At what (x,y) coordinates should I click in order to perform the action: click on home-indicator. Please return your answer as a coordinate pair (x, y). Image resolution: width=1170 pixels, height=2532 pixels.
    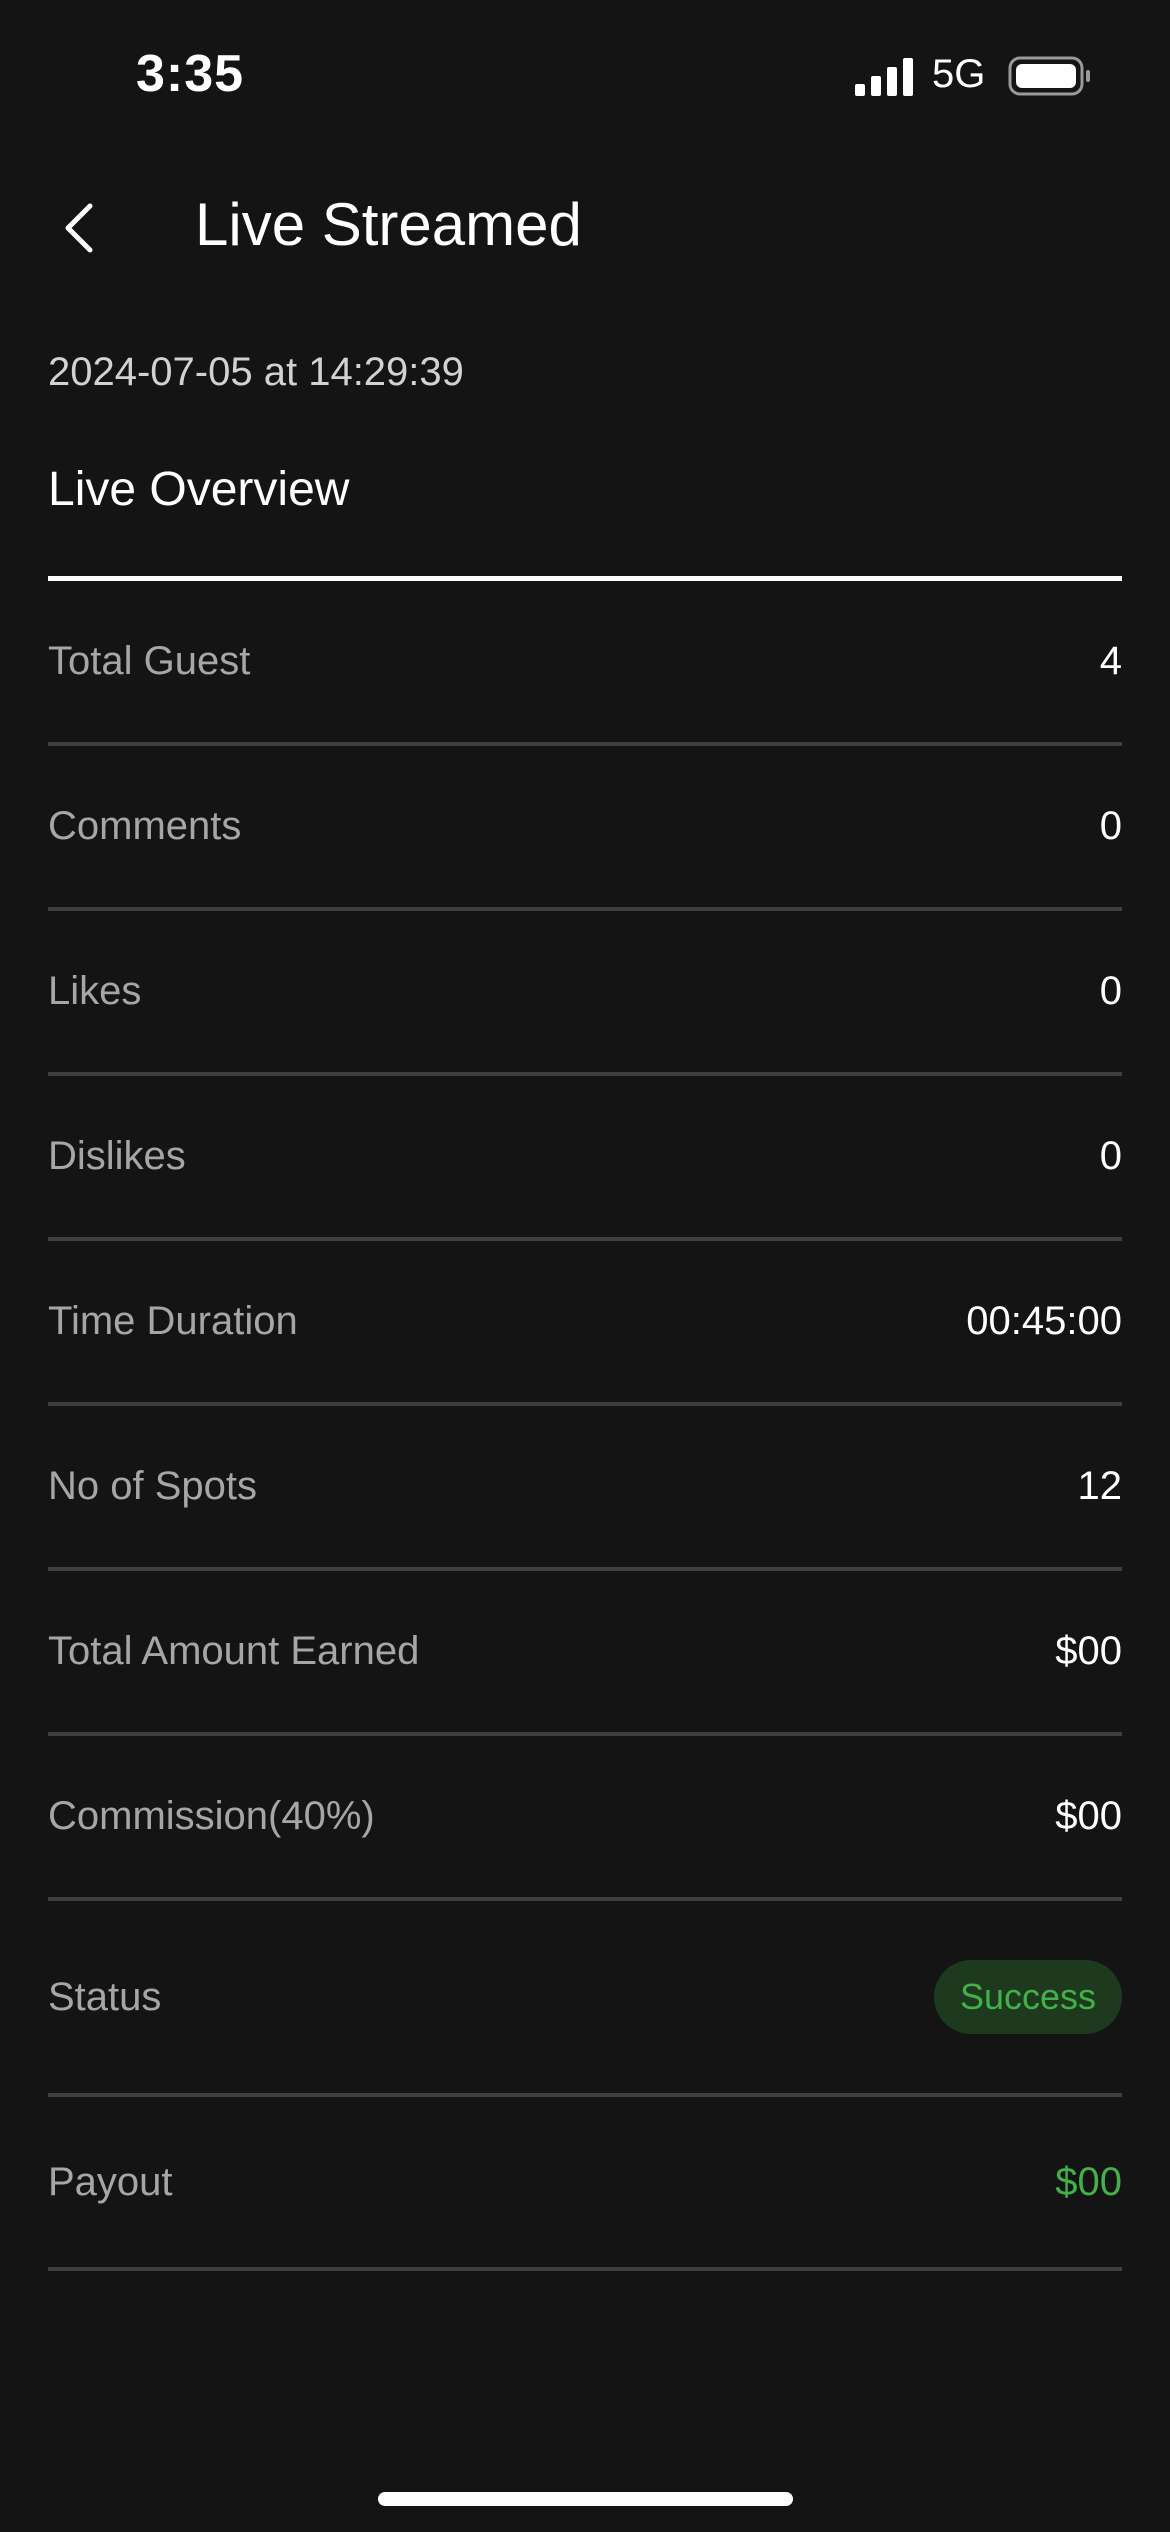
    Looking at the image, I should click on (585, 2499).